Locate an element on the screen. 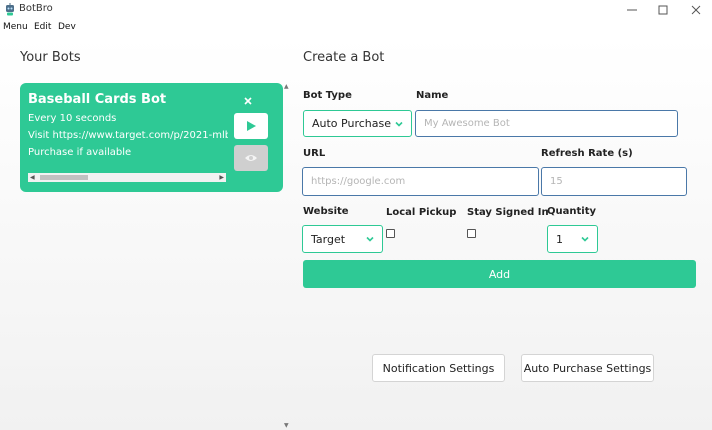 The height and width of the screenshot is (430, 712). notification-settings-button: Notification Settings is located at coordinates (438, 368).